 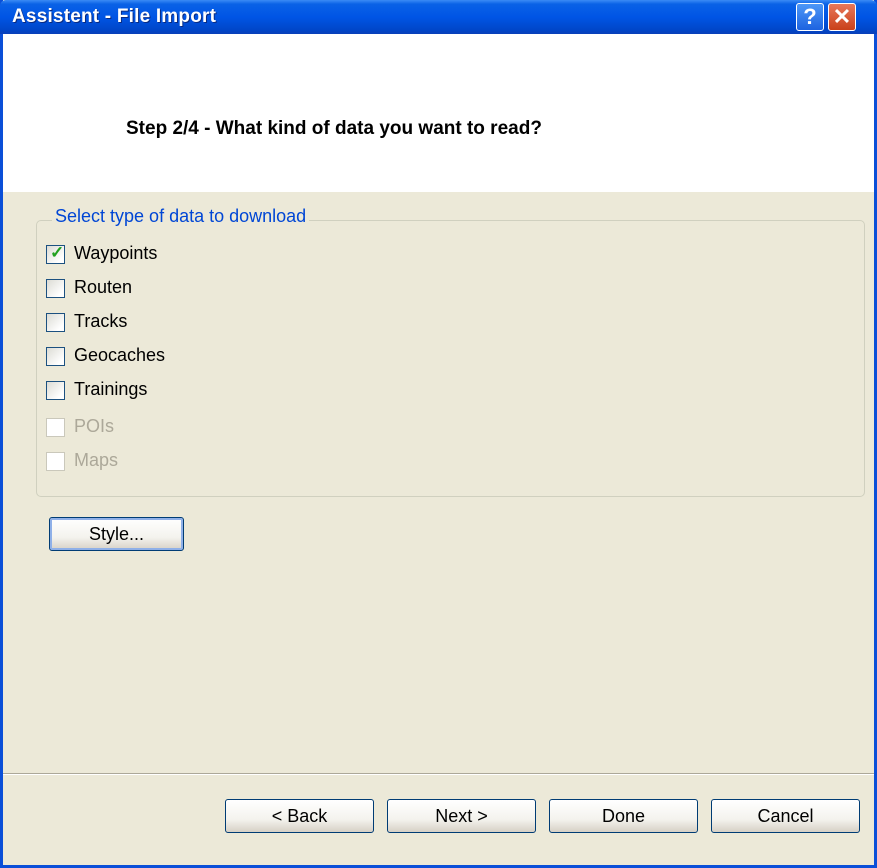 I want to click on checkbox-label: Maps, so click(x=96, y=460).